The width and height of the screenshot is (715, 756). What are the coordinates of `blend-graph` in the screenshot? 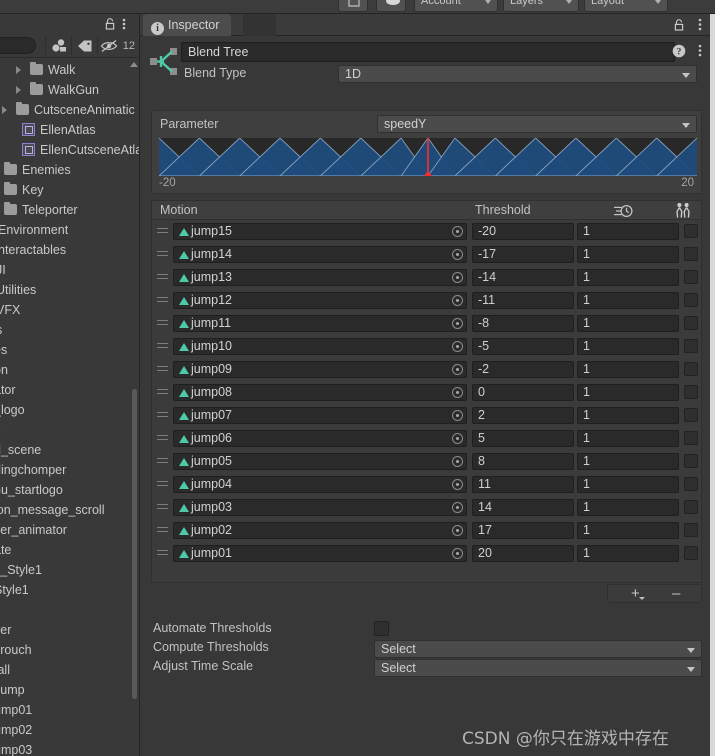 It's located at (428, 157).